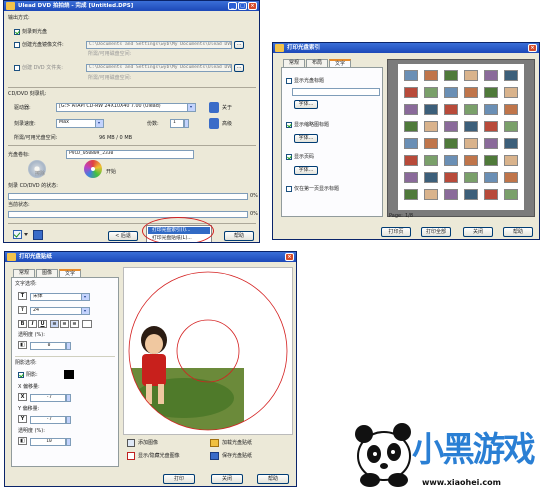 The image size is (543, 493). Describe the element at coordinates (74, 324) in the screenshot. I see `align-right-icon: ≡` at that location.